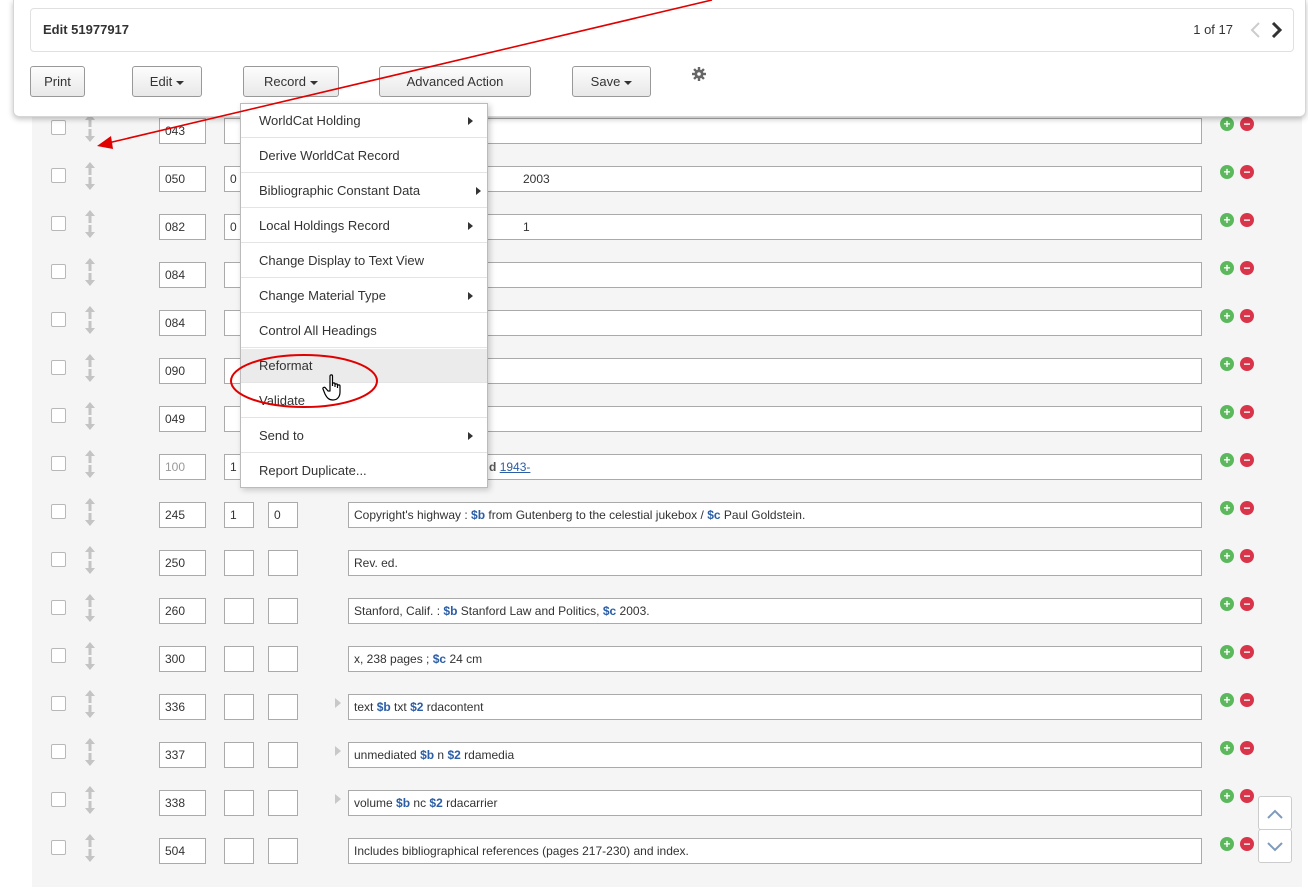 This screenshot has height=887, width=1308. What do you see at coordinates (515, 467) in the screenshot?
I see `authority-link: 1943-` at bounding box center [515, 467].